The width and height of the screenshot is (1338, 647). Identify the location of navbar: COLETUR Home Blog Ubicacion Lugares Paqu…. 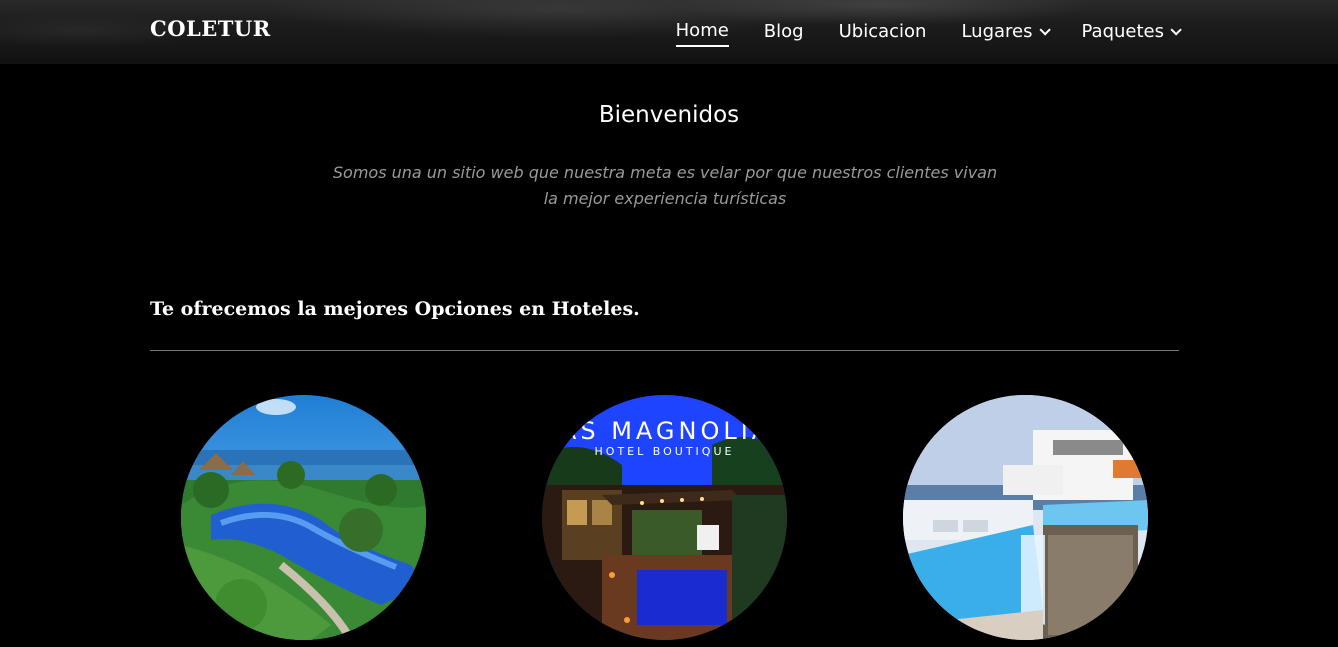
(669, 32).